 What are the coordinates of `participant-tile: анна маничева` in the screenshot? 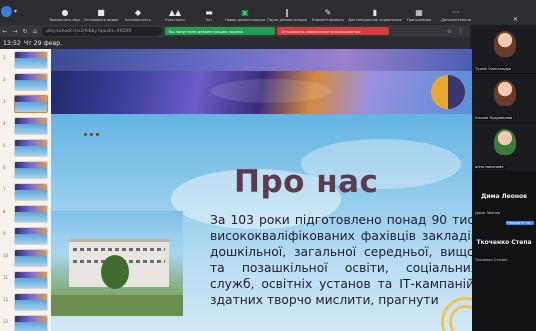 It's located at (504, 147).